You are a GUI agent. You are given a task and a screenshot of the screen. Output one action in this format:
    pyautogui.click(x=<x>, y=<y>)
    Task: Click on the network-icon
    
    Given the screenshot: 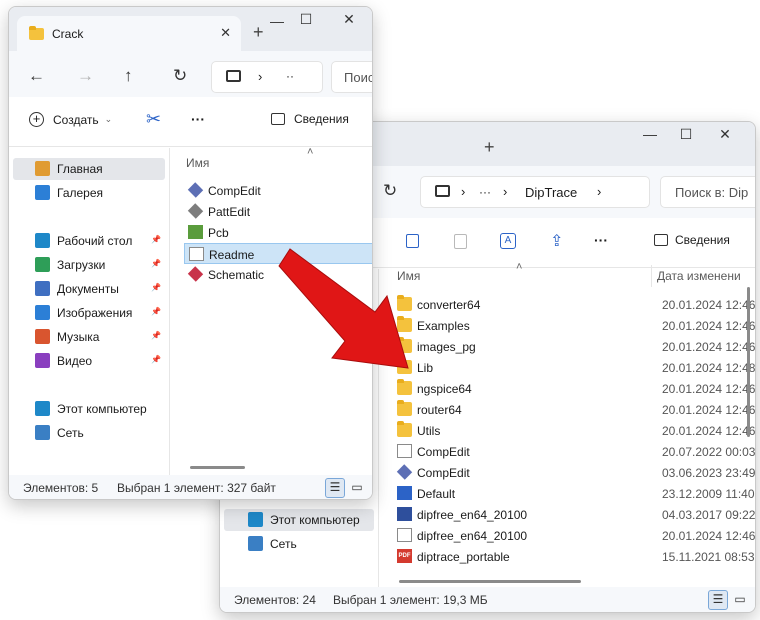 What is the action you would take?
    pyautogui.click(x=42, y=432)
    